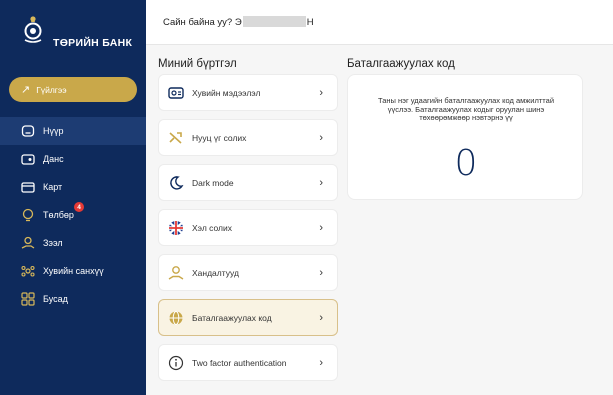  Describe the element at coordinates (197, 64) in the screenshot. I see `profile-section-title: Миний бүртгэл` at that location.